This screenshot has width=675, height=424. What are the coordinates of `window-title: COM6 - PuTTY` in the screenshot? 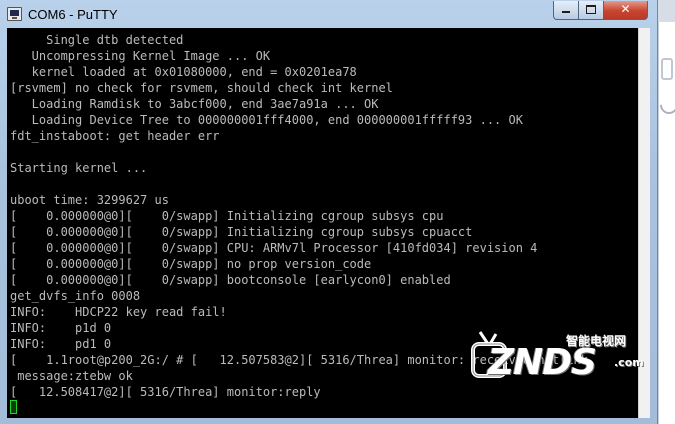 It's located at (73, 14).